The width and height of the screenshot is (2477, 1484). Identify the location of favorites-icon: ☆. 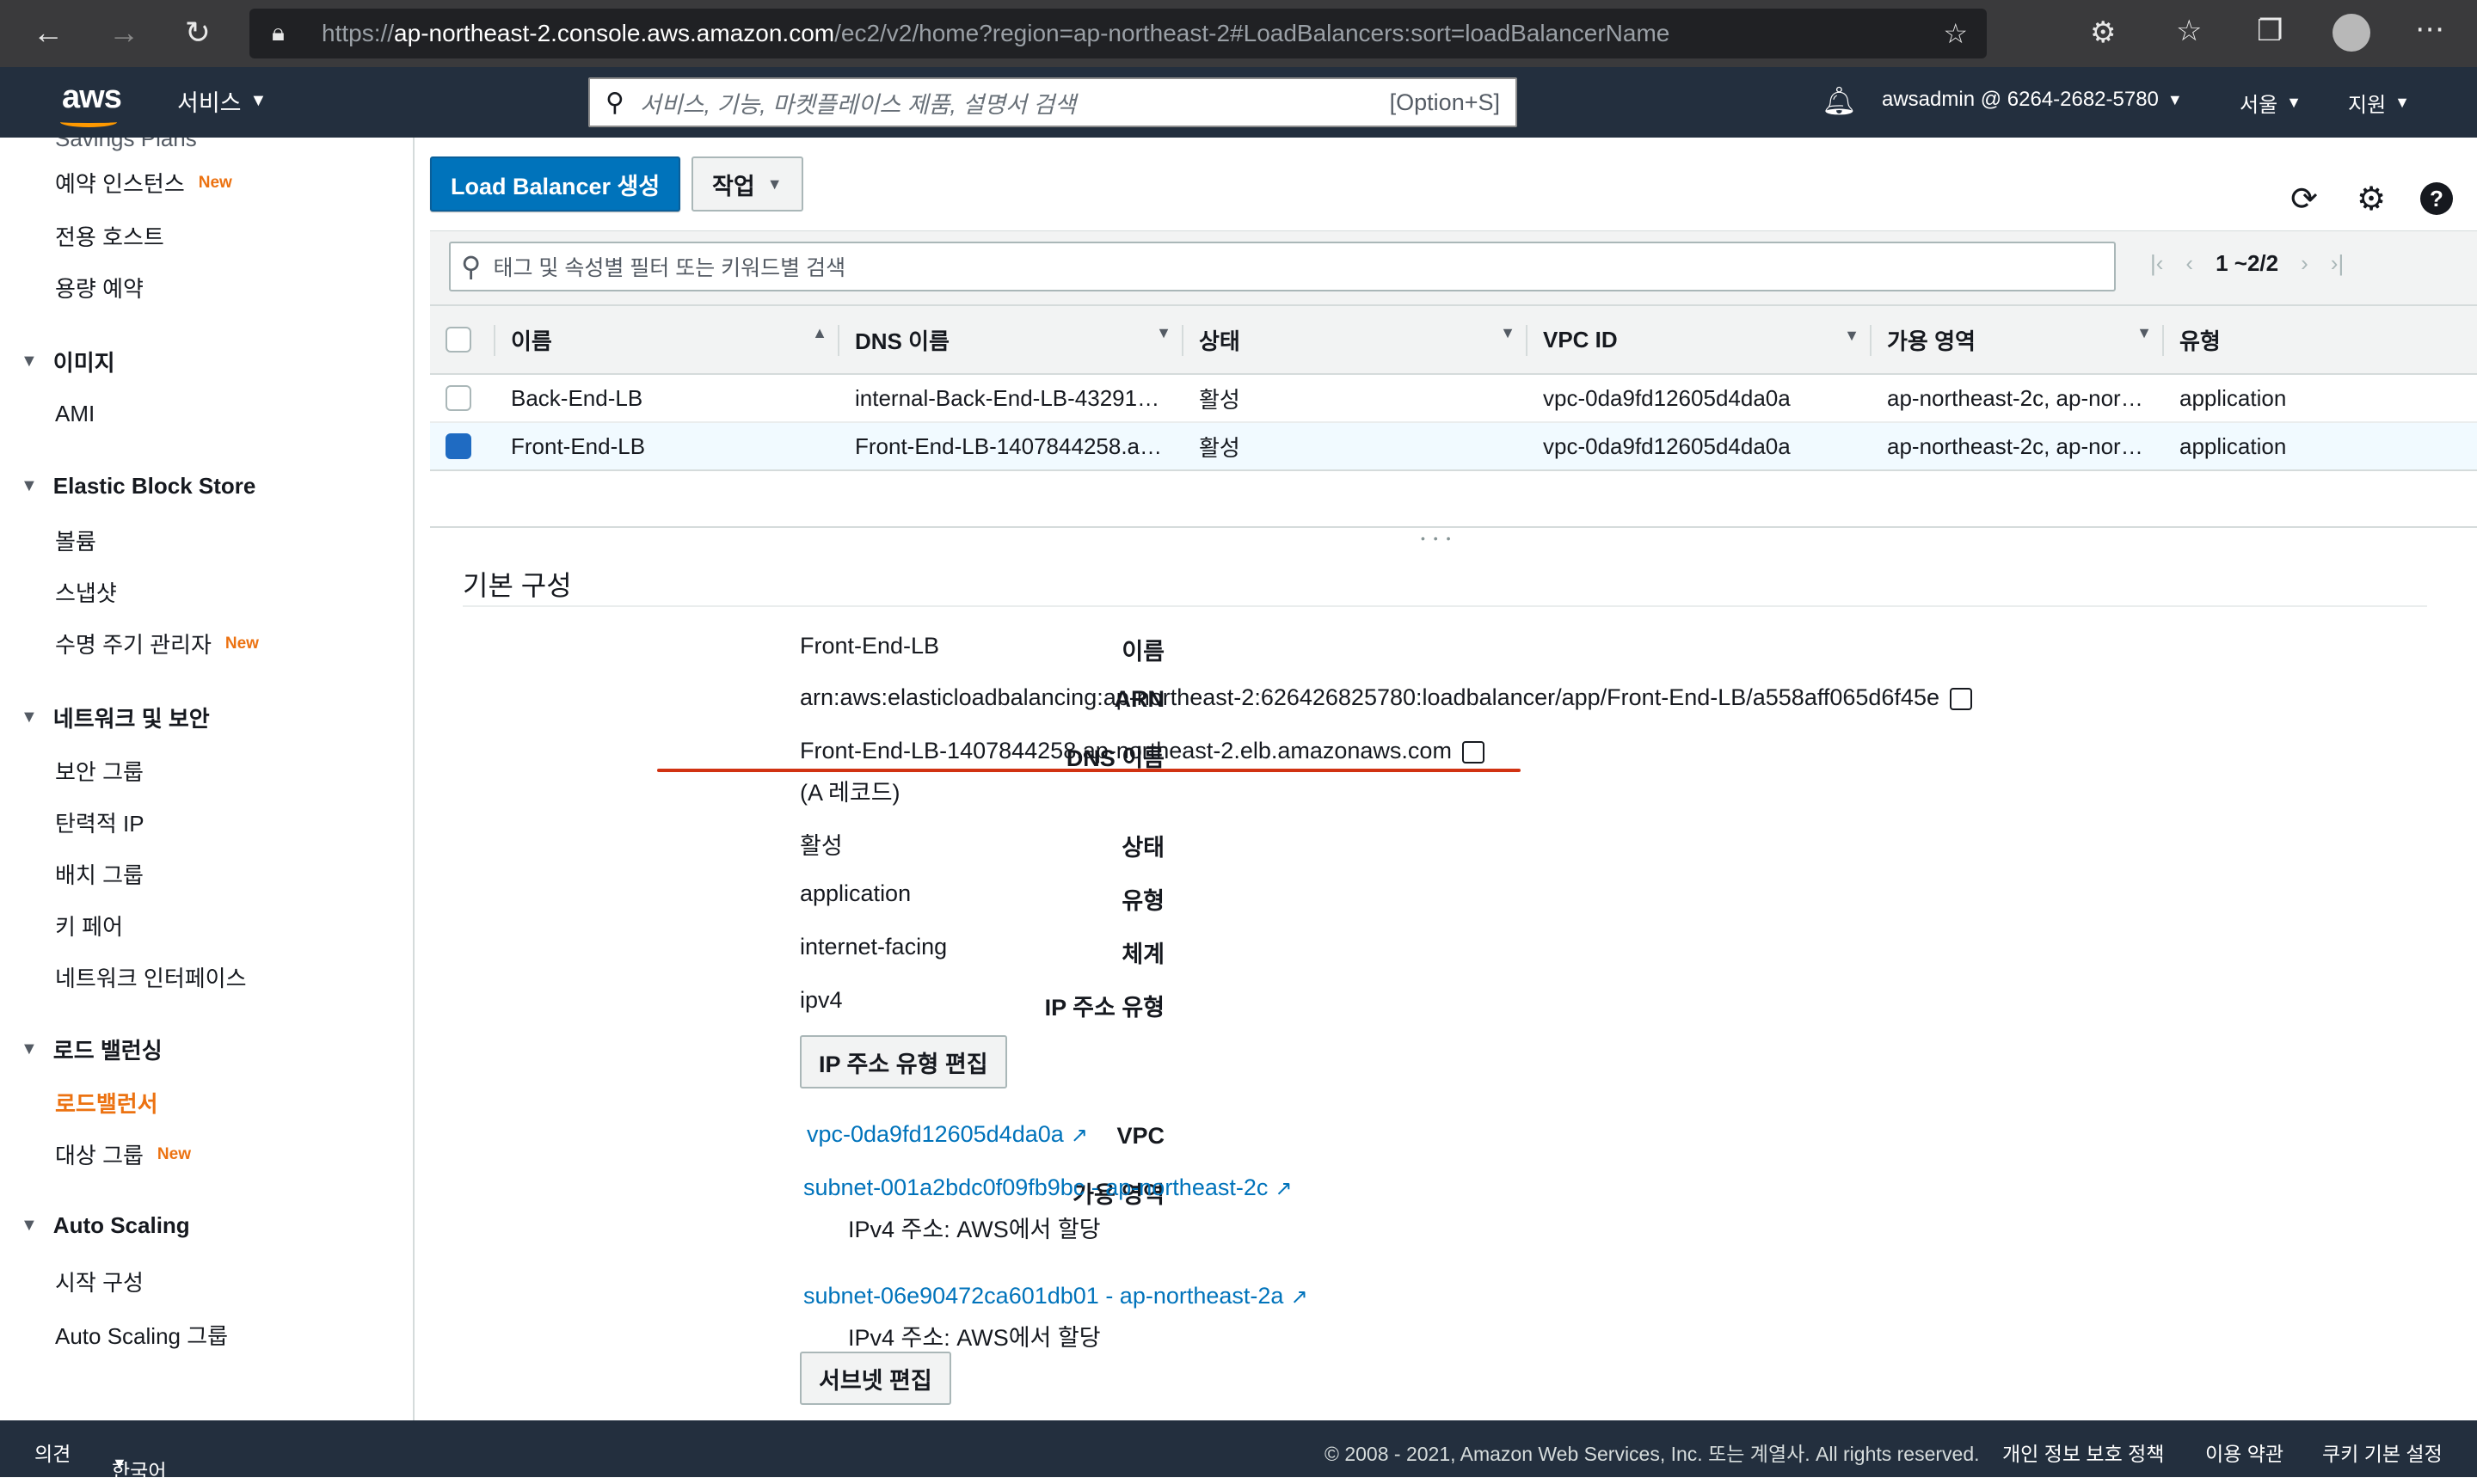
(2189, 31).